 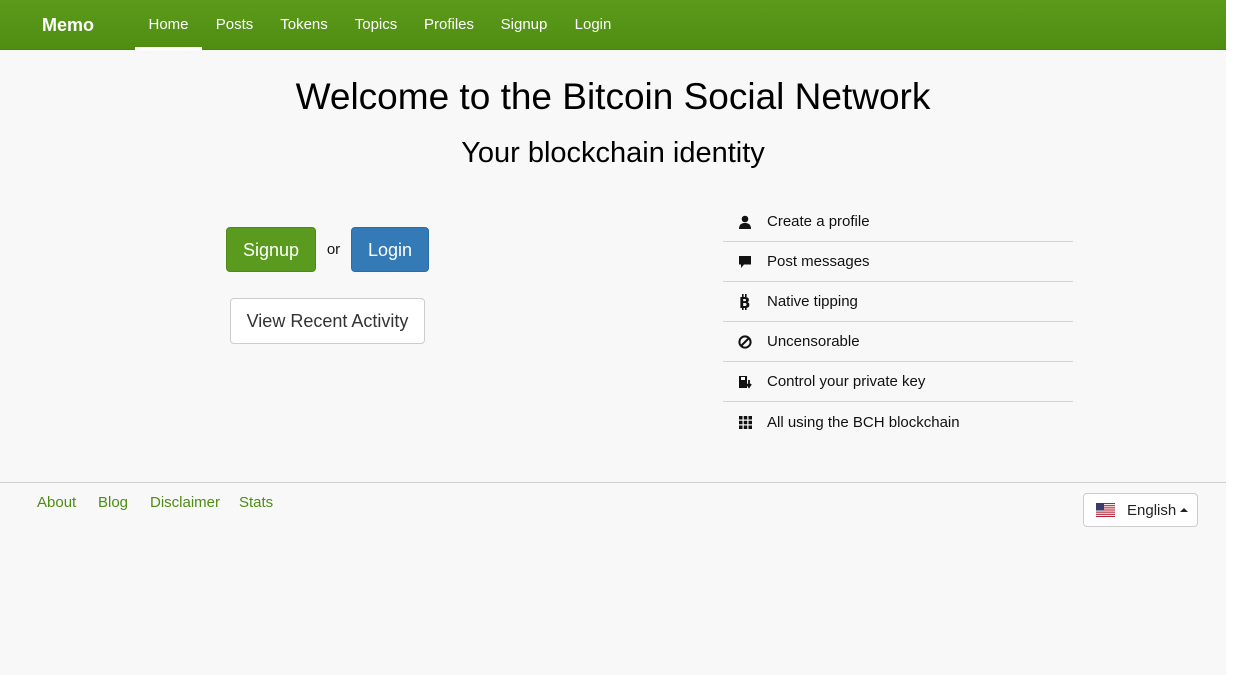 I want to click on nav-item-home: Home, so click(x=168, y=25).